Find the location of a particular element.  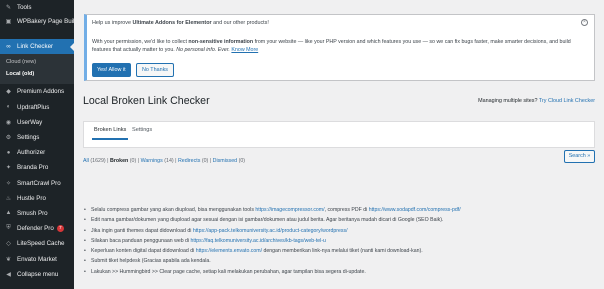

close-icon: × is located at coordinates (584, 22).